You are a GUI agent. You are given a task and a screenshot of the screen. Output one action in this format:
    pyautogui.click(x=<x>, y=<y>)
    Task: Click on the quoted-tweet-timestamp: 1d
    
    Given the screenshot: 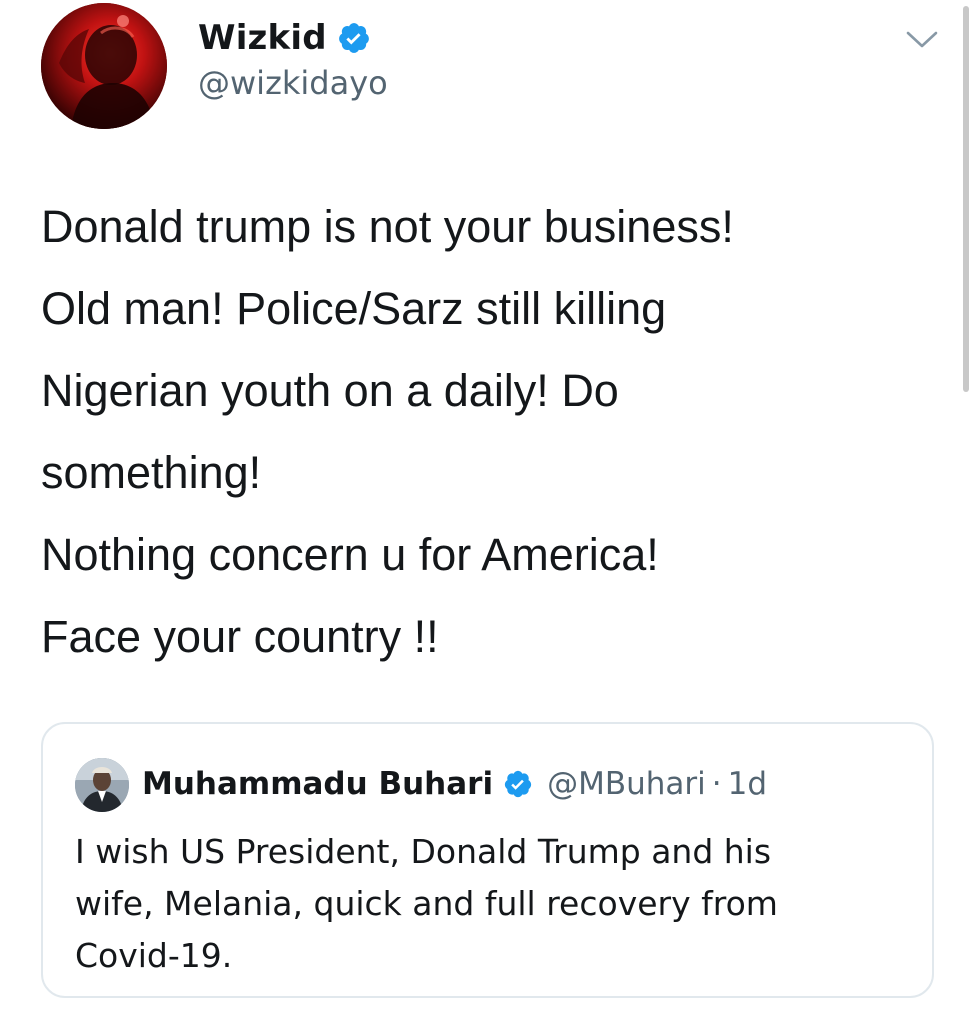 What is the action you would take?
    pyautogui.click(x=747, y=784)
    